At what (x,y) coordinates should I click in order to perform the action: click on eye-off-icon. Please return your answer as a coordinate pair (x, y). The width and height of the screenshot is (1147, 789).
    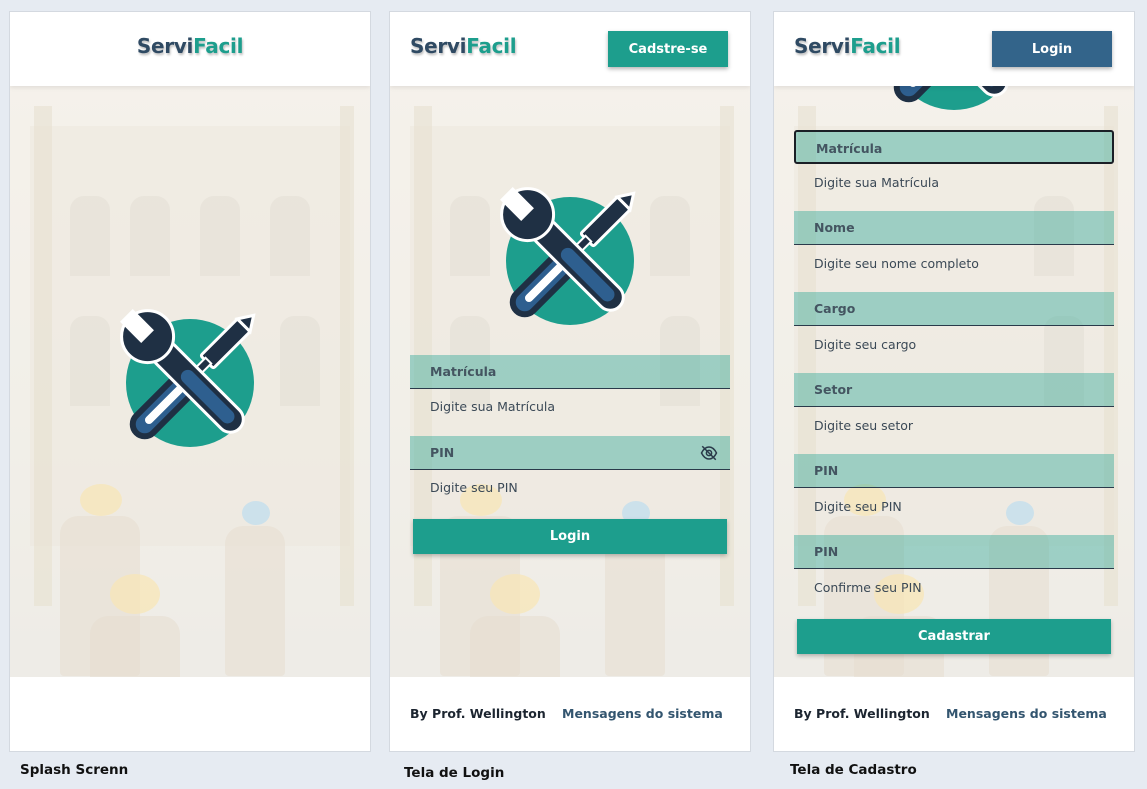
    Looking at the image, I should click on (709, 453).